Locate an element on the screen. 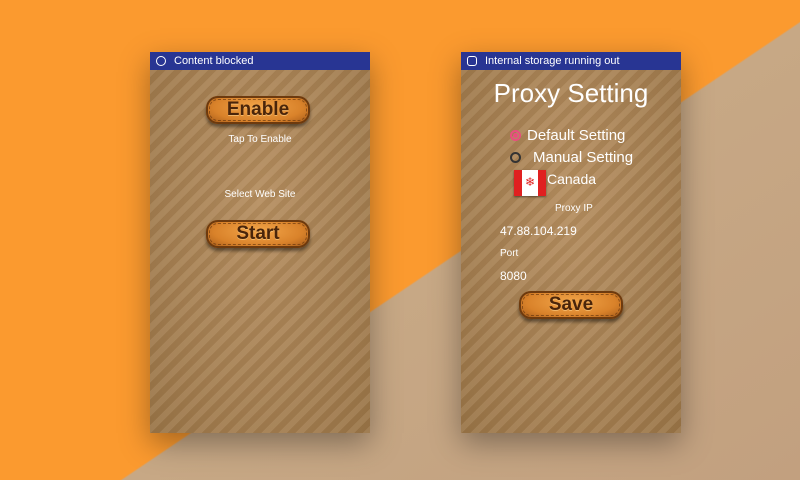  save-button: Save is located at coordinates (571, 305).